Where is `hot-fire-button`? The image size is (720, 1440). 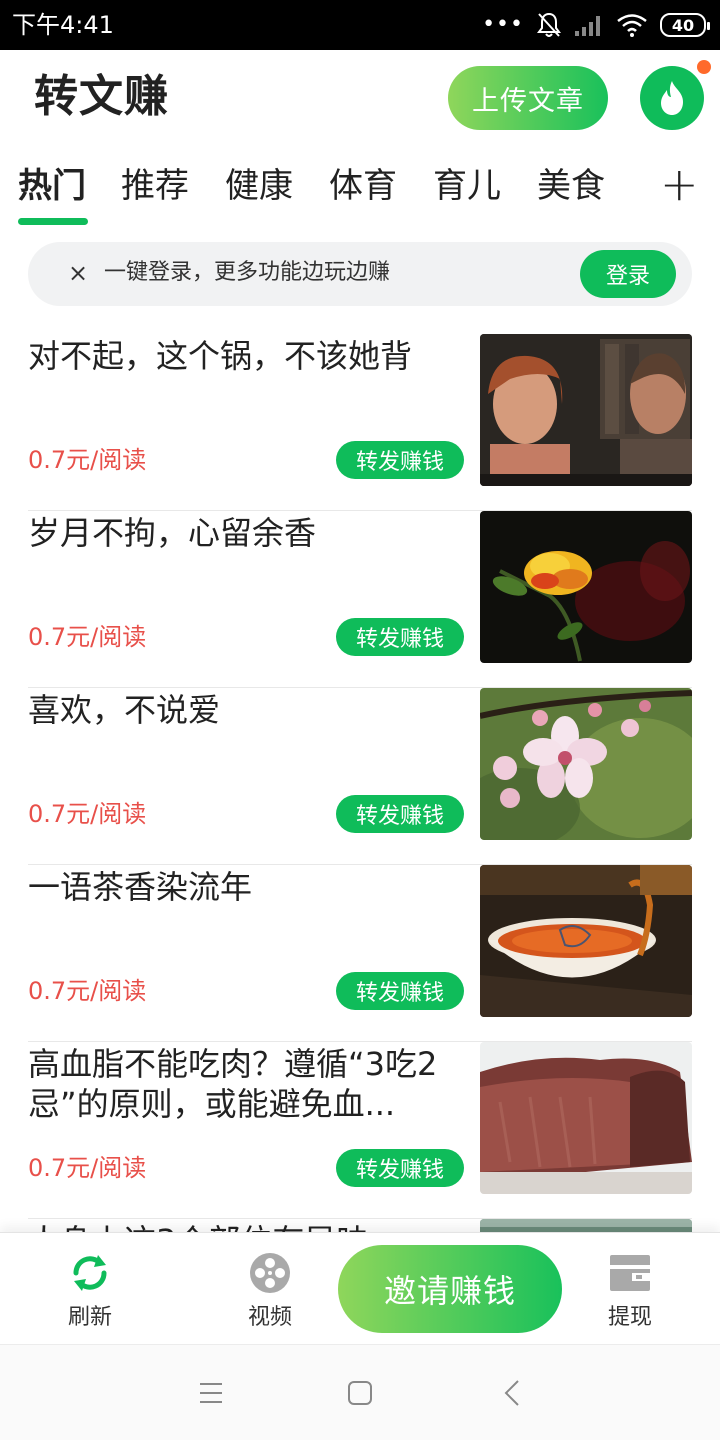
hot-fire-button is located at coordinates (672, 98).